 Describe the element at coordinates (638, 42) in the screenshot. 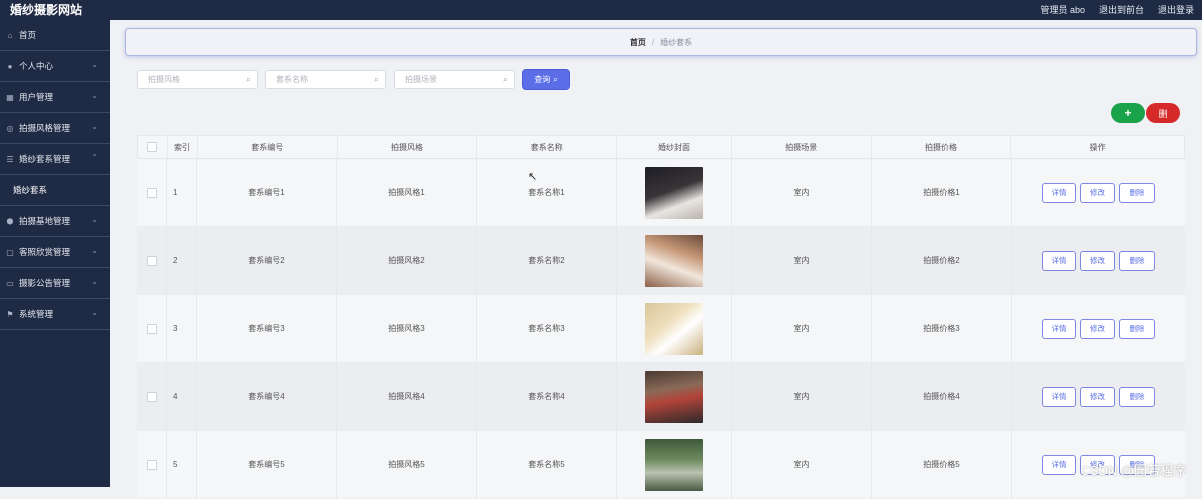

I see `breadcrumb-home: 首页` at that location.